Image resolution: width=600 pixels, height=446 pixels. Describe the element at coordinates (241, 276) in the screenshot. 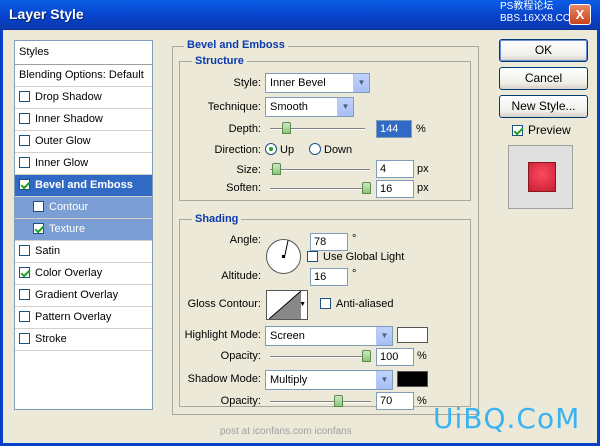

I see `altitude-label: Altitude:` at that location.